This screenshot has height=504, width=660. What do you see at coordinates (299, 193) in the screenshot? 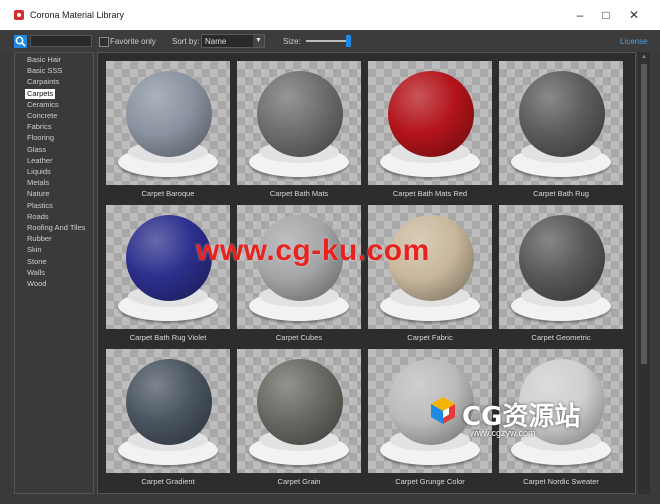
I see `material-name: Carpet Bath Mats` at bounding box center [299, 193].